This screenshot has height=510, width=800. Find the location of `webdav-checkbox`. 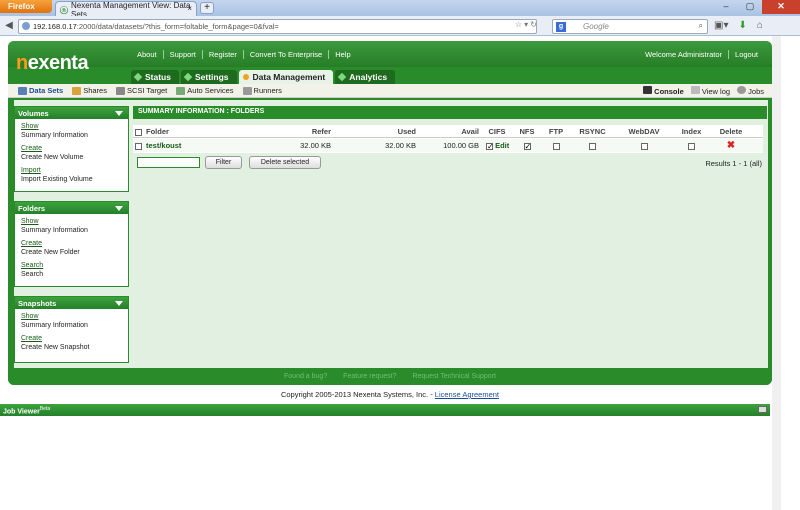

webdav-checkbox is located at coordinates (644, 146).